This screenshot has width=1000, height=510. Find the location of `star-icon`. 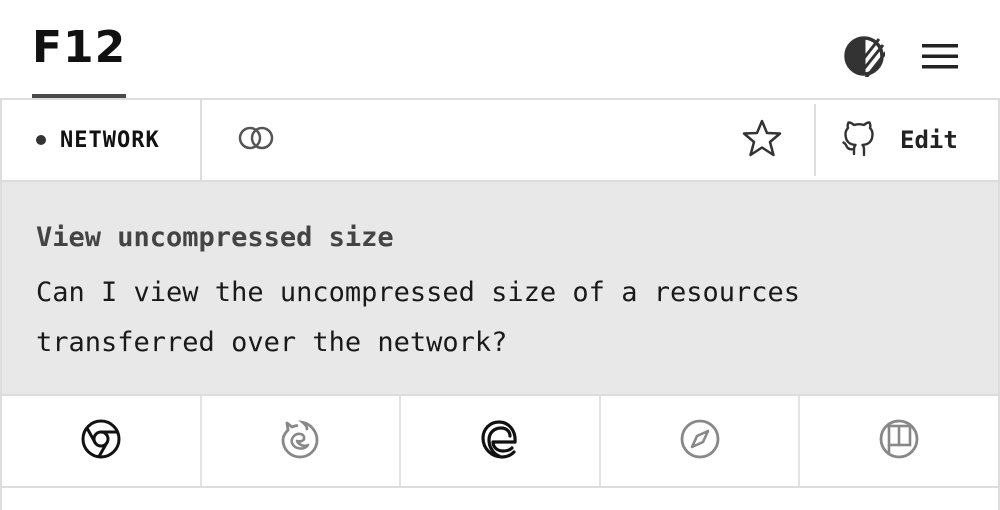

star-icon is located at coordinates (762, 140).